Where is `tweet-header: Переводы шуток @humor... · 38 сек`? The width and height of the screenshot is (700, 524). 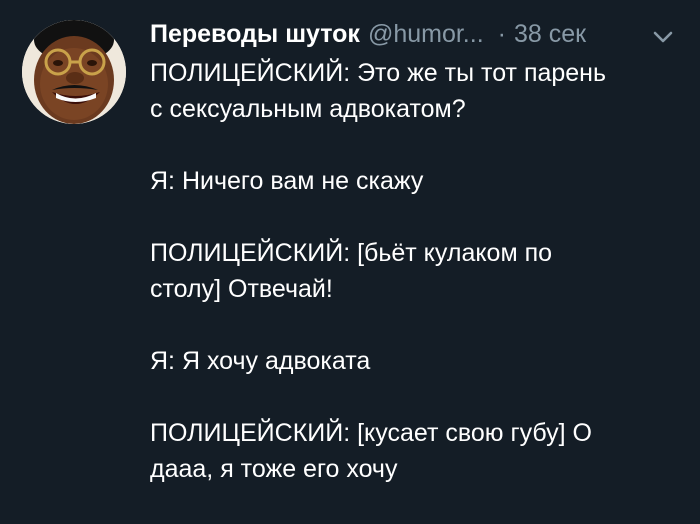 tweet-header: Переводы шуток @humor... · 38 сек is located at coordinates (368, 34).